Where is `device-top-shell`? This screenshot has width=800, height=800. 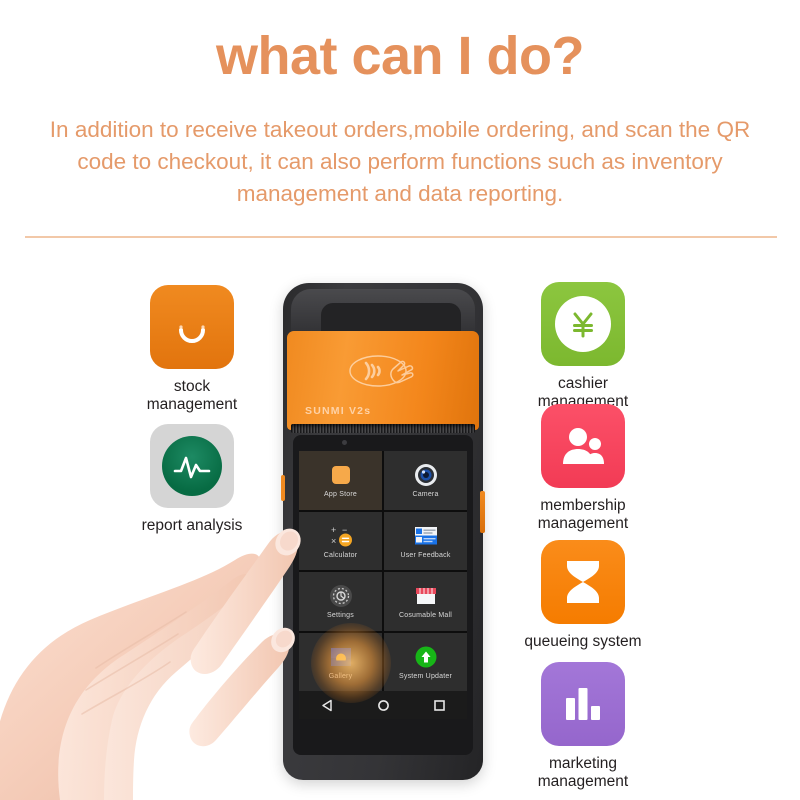 device-top-shell is located at coordinates (383, 312).